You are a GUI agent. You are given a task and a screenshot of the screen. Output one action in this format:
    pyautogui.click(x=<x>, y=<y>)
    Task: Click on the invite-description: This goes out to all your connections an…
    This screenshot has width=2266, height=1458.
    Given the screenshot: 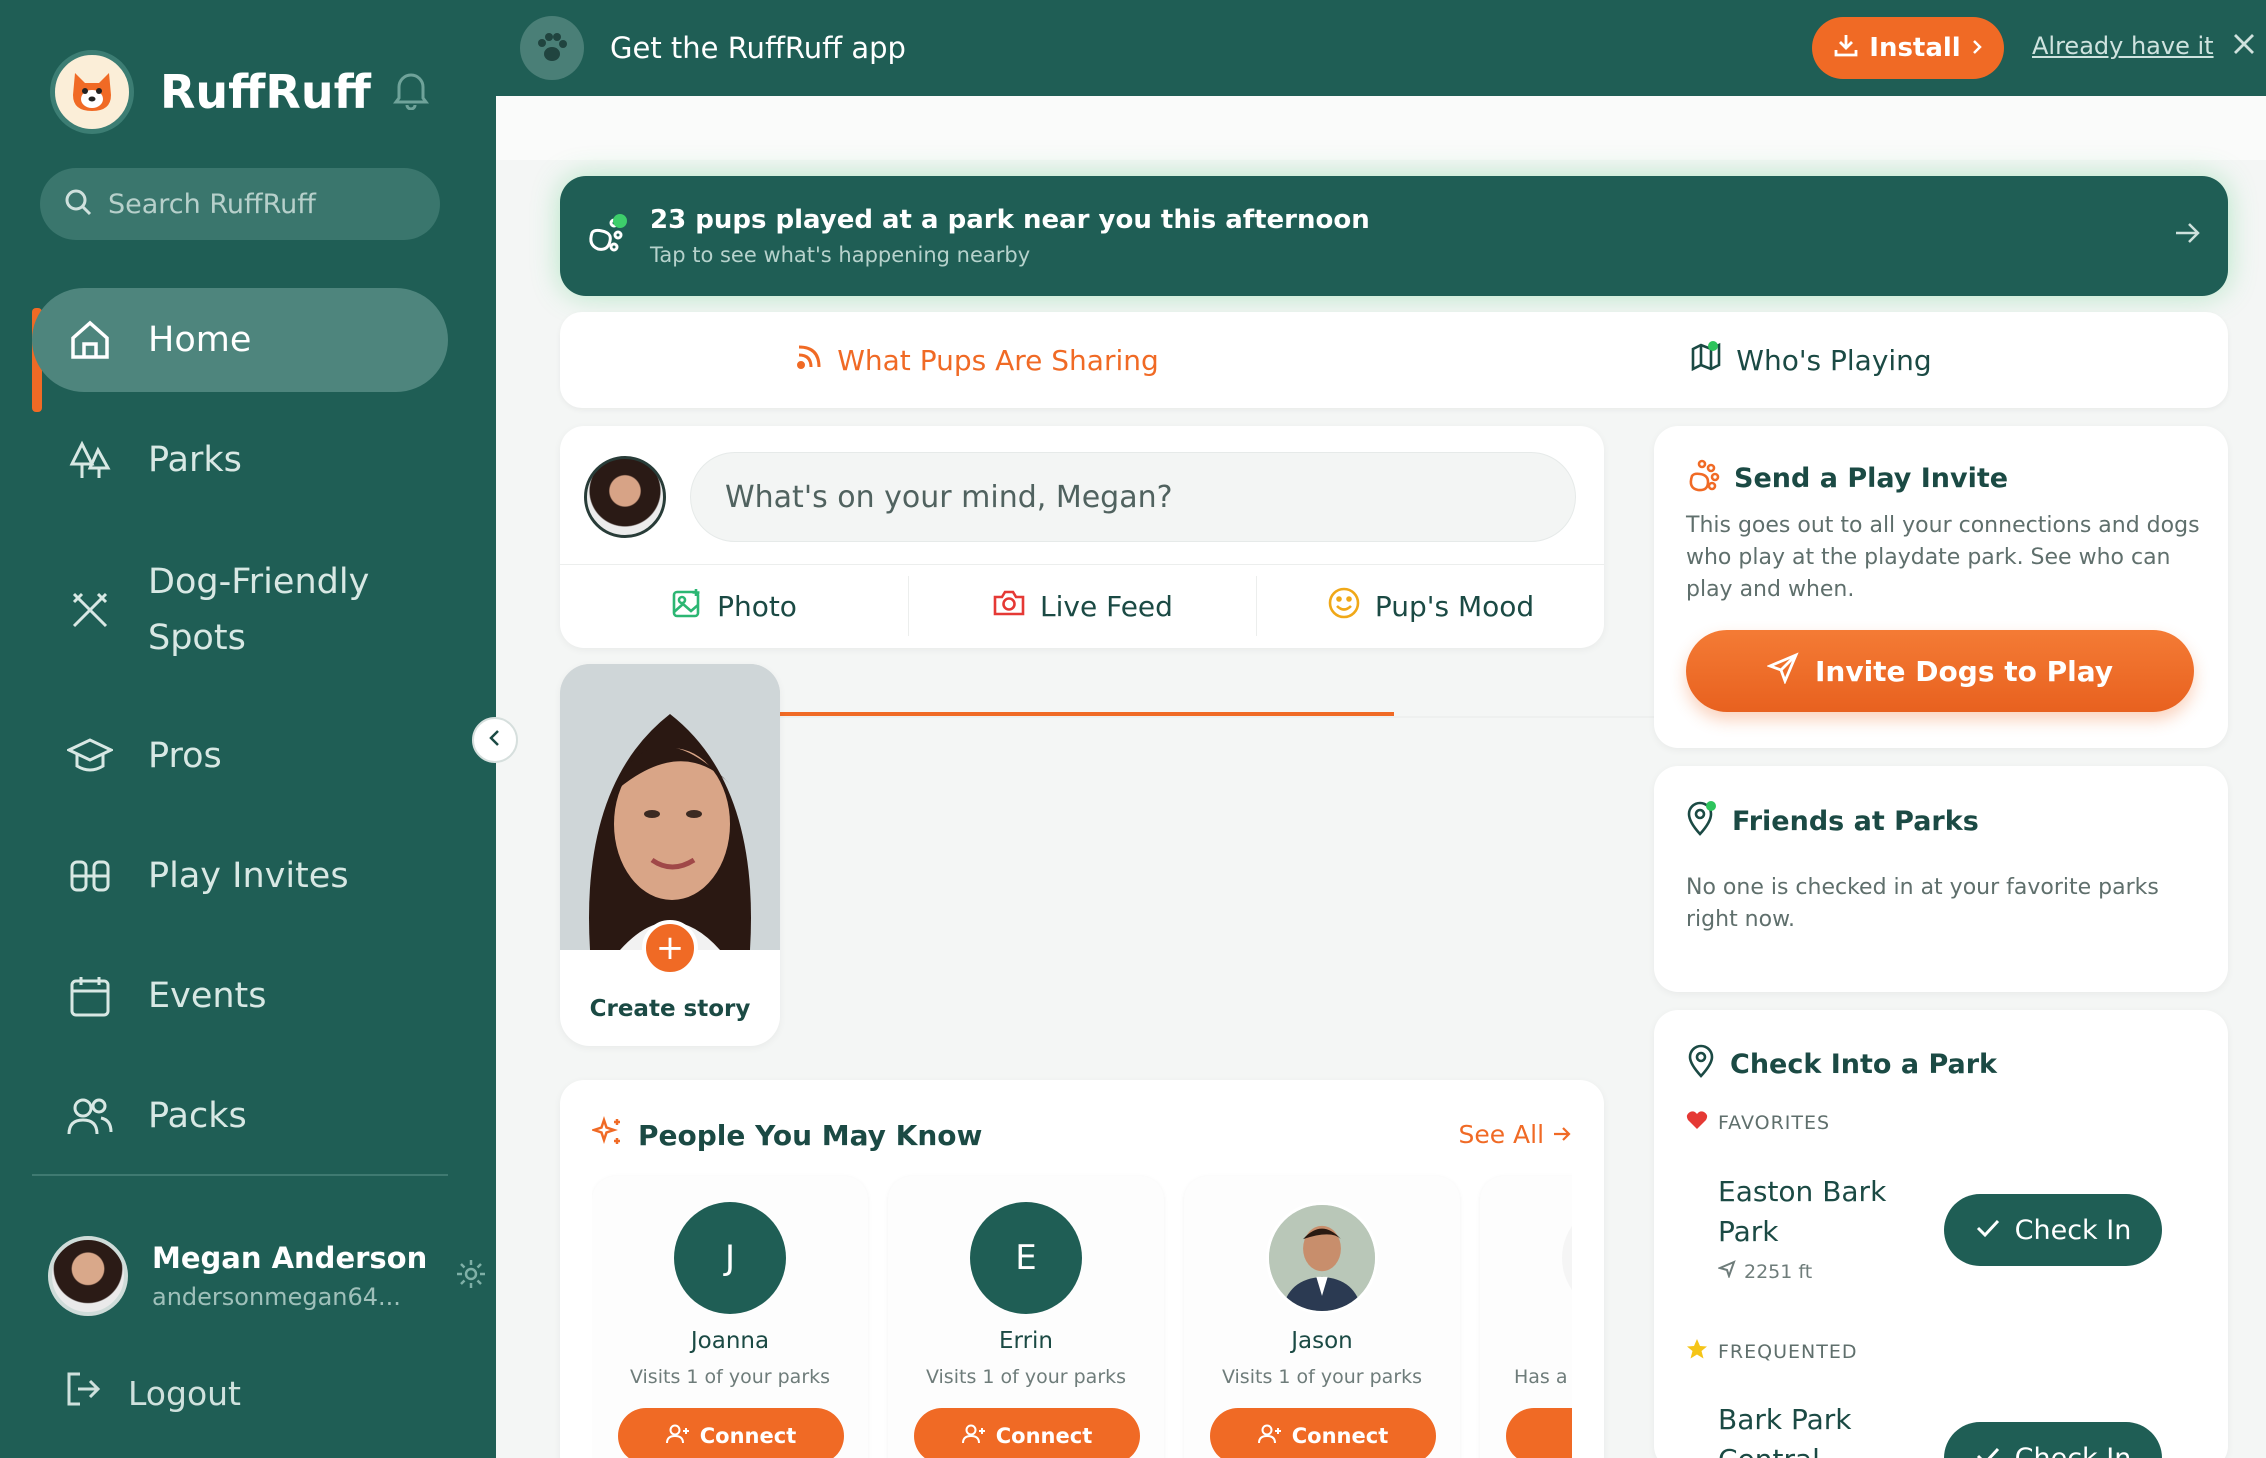 What is the action you would take?
    pyautogui.click(x=1943, y=557)
    